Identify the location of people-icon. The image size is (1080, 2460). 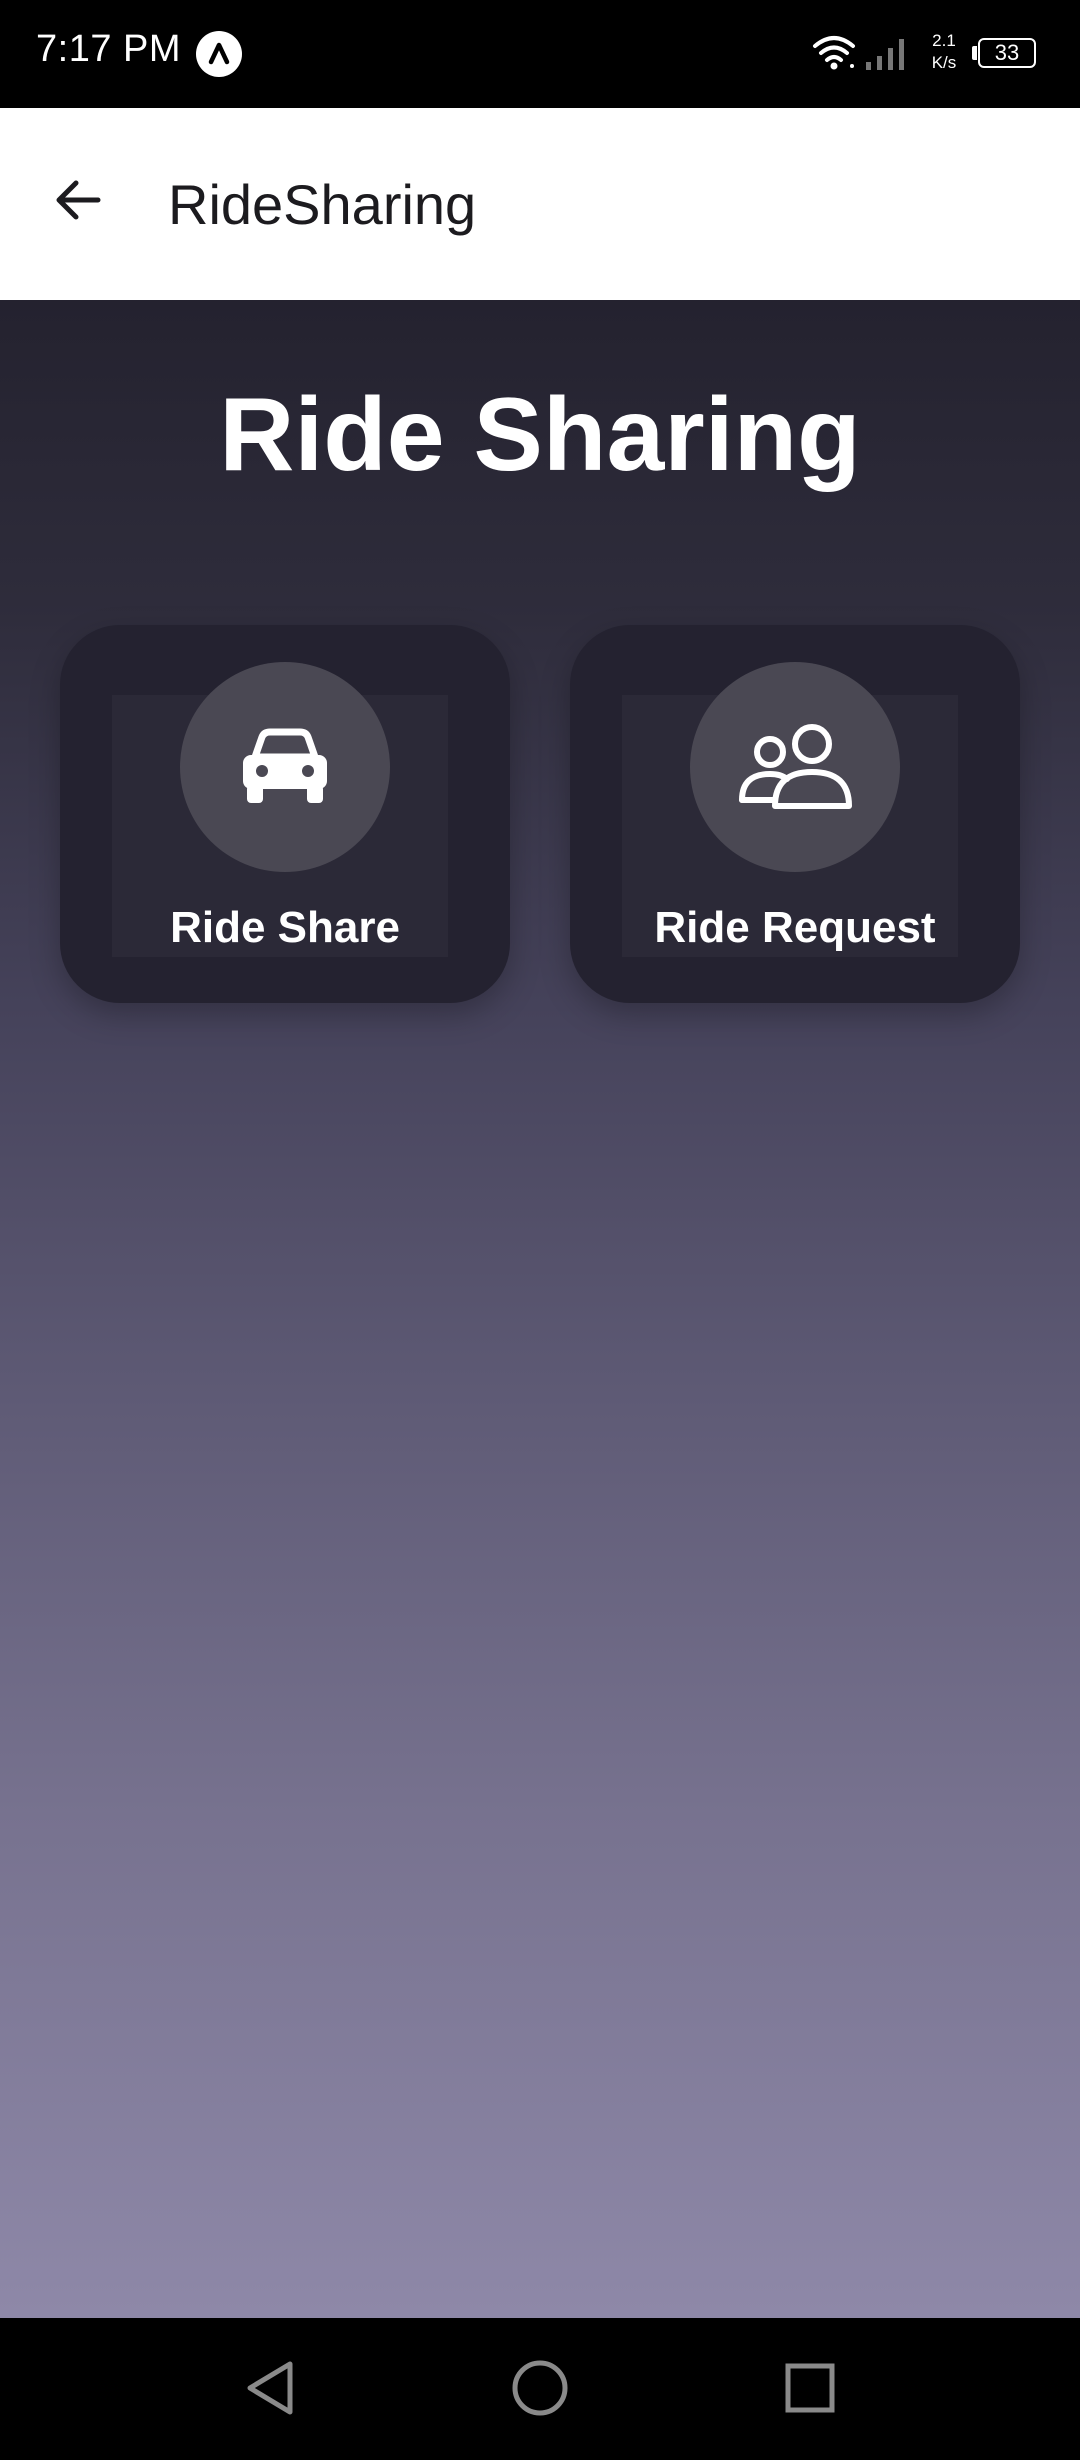
(795, 766).